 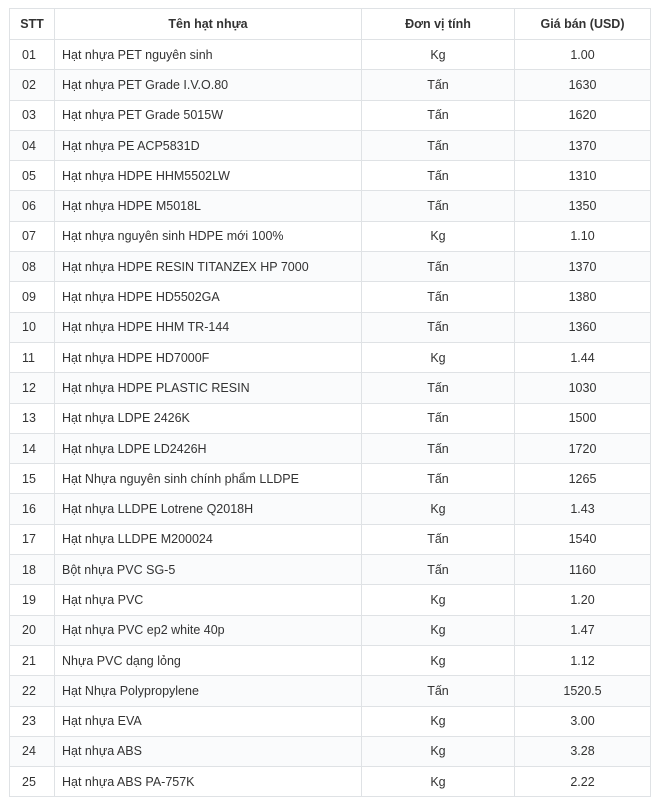 What do you see at coordinates (32, 145) in the screenshot?
I see `row-stt-cell: 04` at bounding box center [32, 145].